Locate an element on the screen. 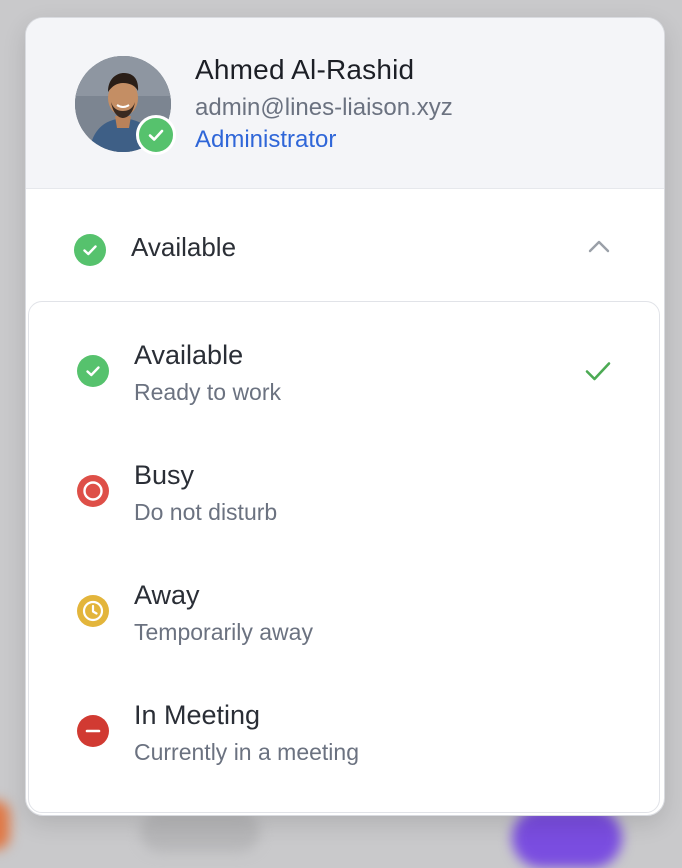 The image size is (682, 868). option-title: Available is located at coordinates (189, 355).